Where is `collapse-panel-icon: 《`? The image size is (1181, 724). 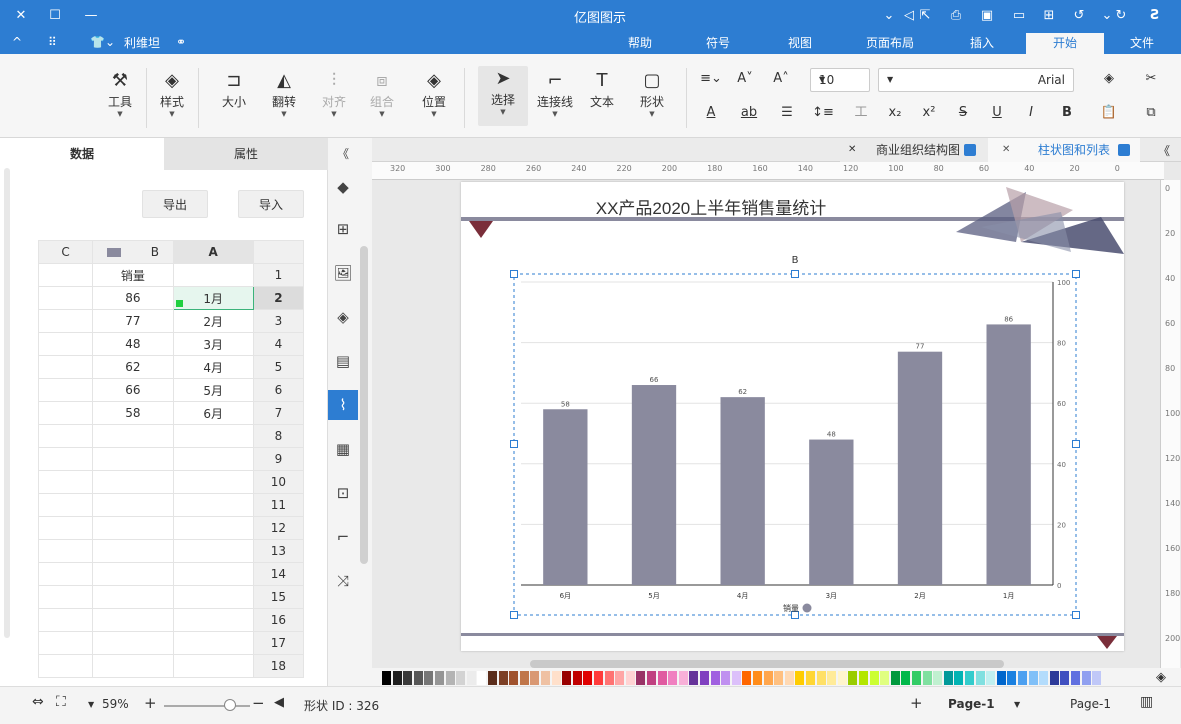
collapse-panel-icon: 《 is located at coordinates (343, 153).